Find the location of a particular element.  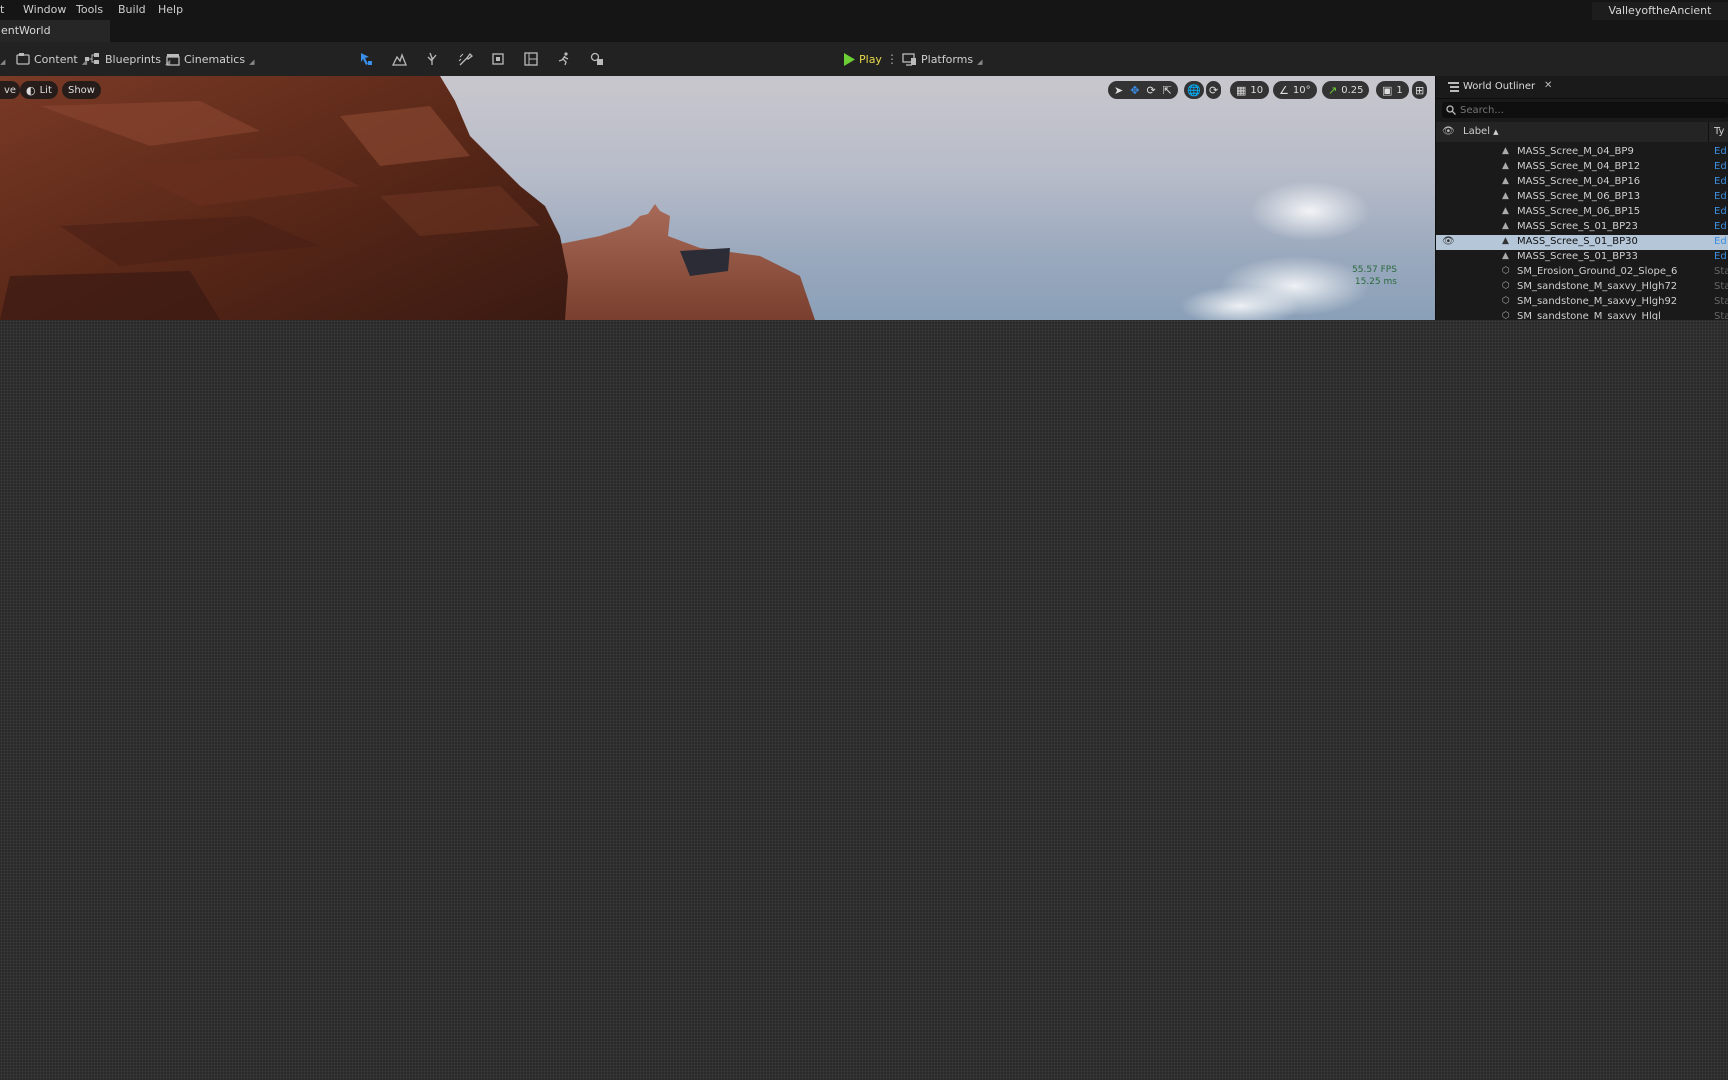

outliner-row: ▲ MASS_Scree_M_04_BP12 Ed is located at coordinates (1582, 167).